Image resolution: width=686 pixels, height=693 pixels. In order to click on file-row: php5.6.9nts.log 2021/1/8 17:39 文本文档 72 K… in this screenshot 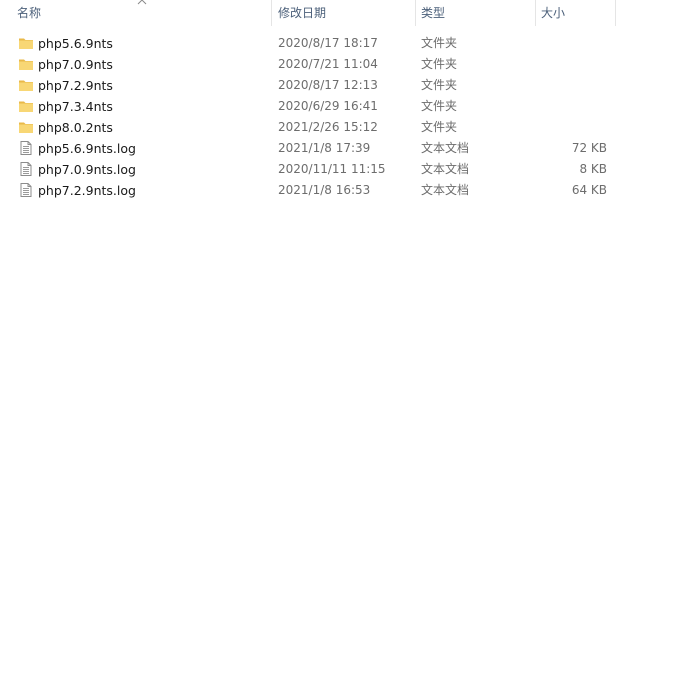, I will do `click(343, 148)`.